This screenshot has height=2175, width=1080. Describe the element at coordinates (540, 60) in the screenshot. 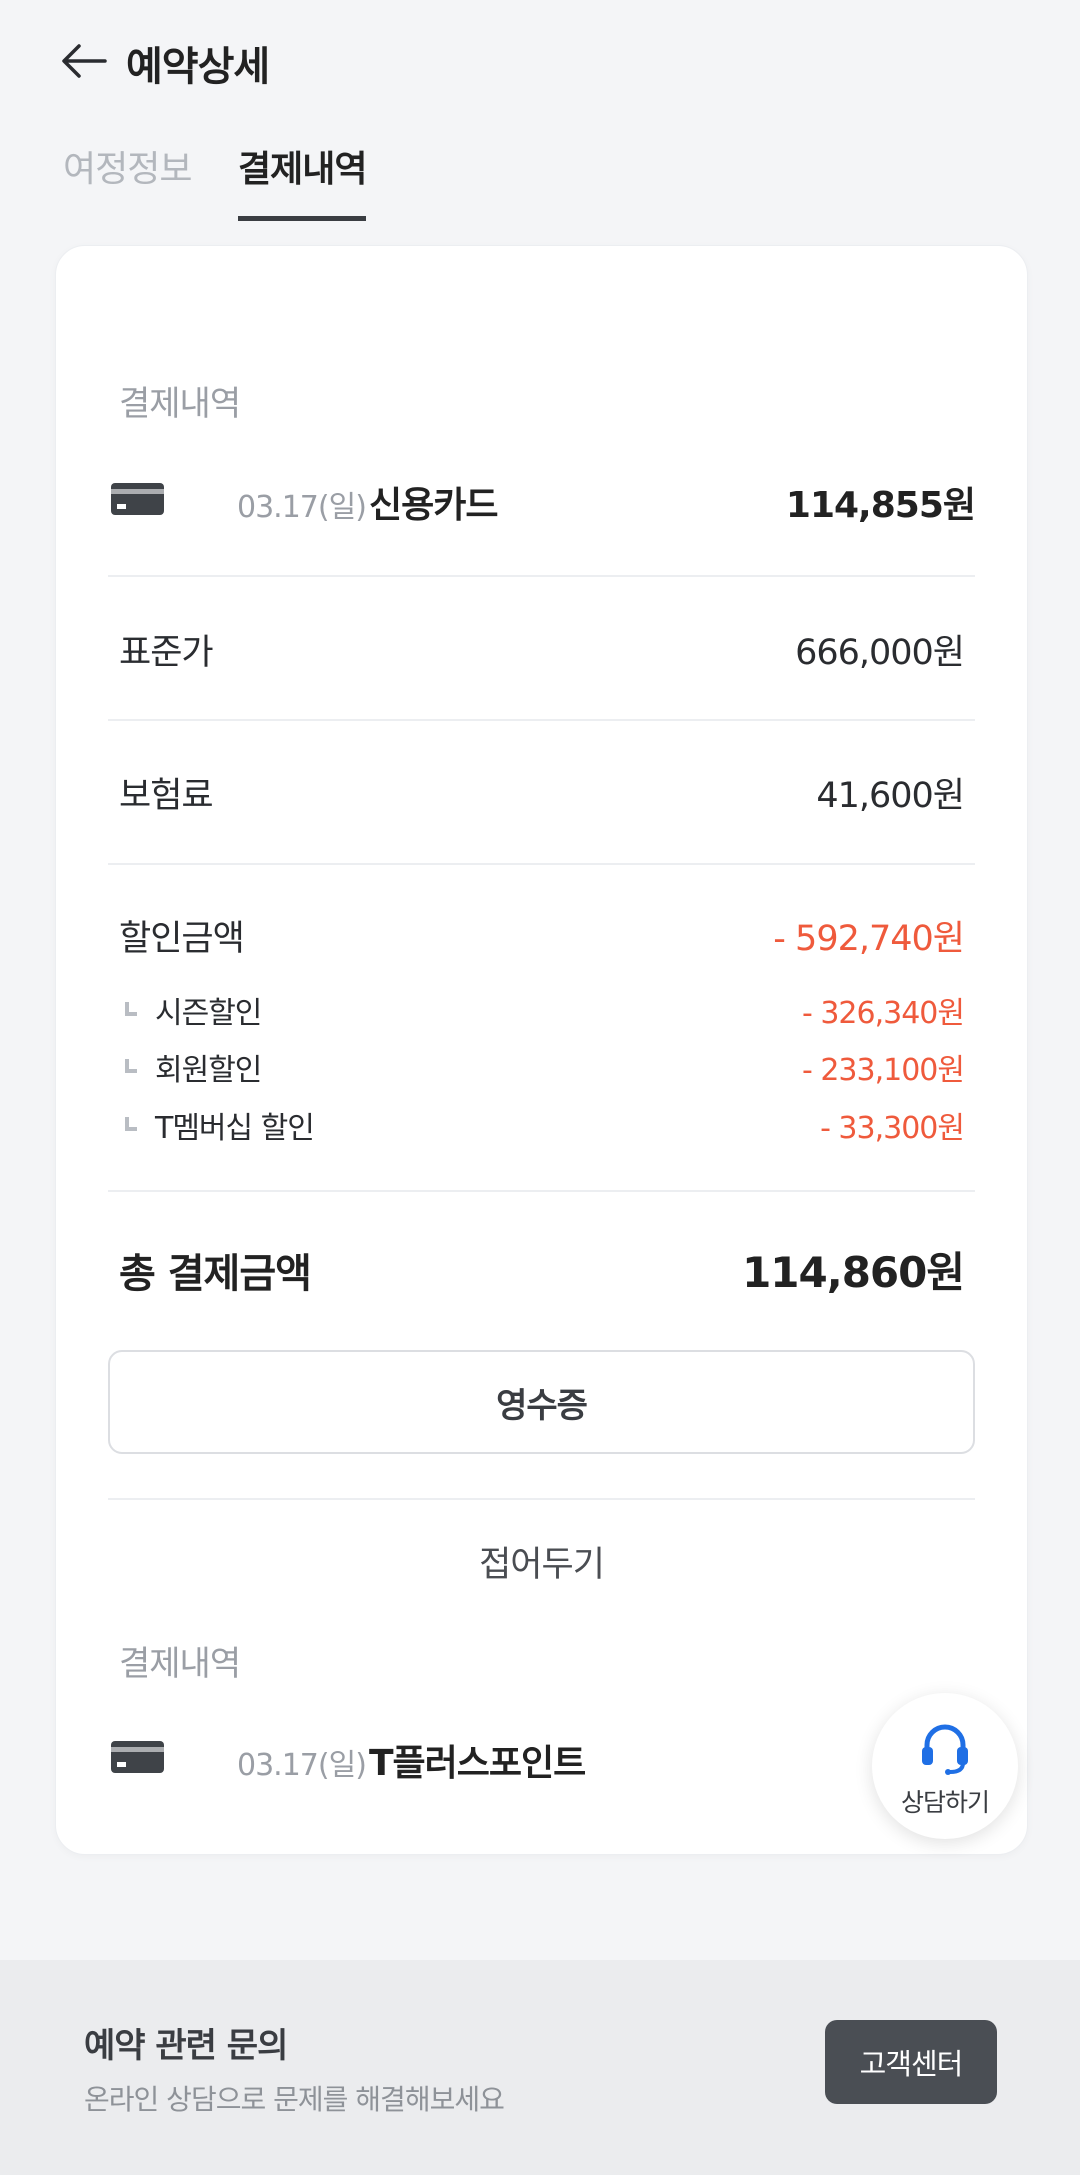

I see `header: 예약상세` at that location.